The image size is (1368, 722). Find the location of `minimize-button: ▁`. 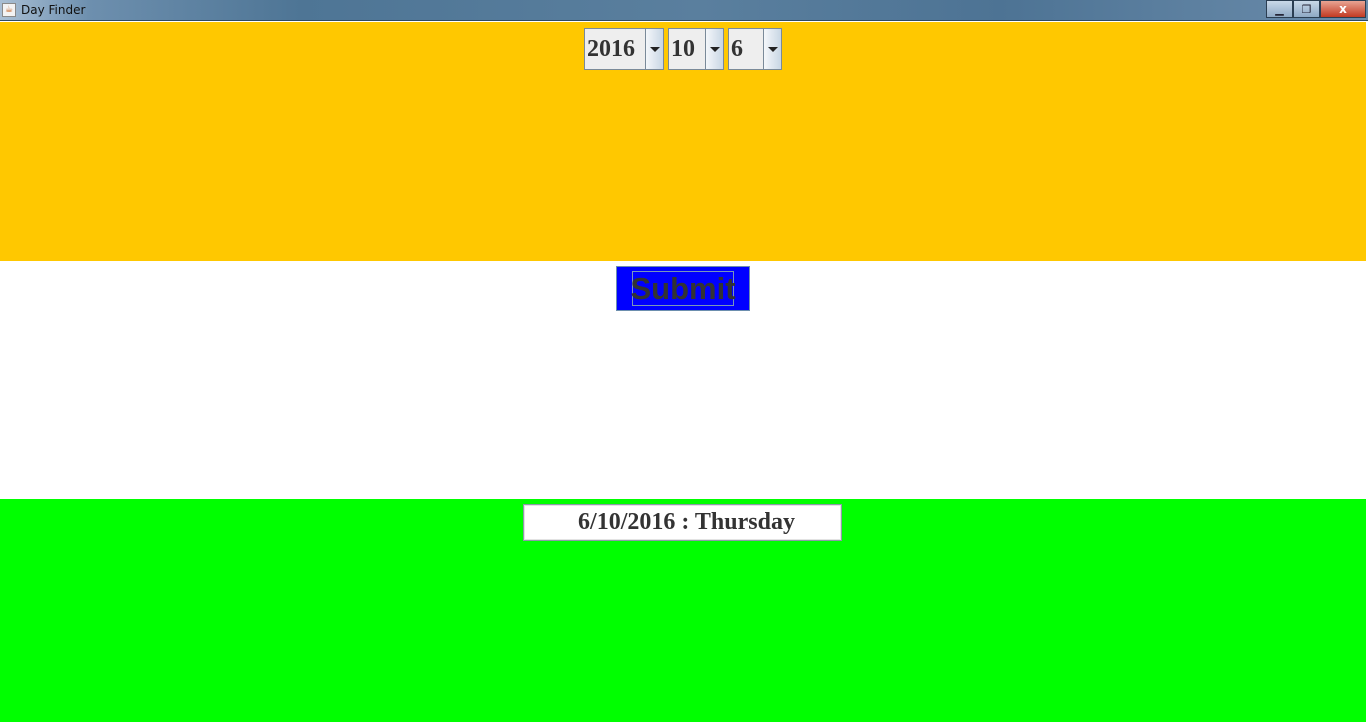

minimize-button: ▁ is located at coordinates (1279, 9).